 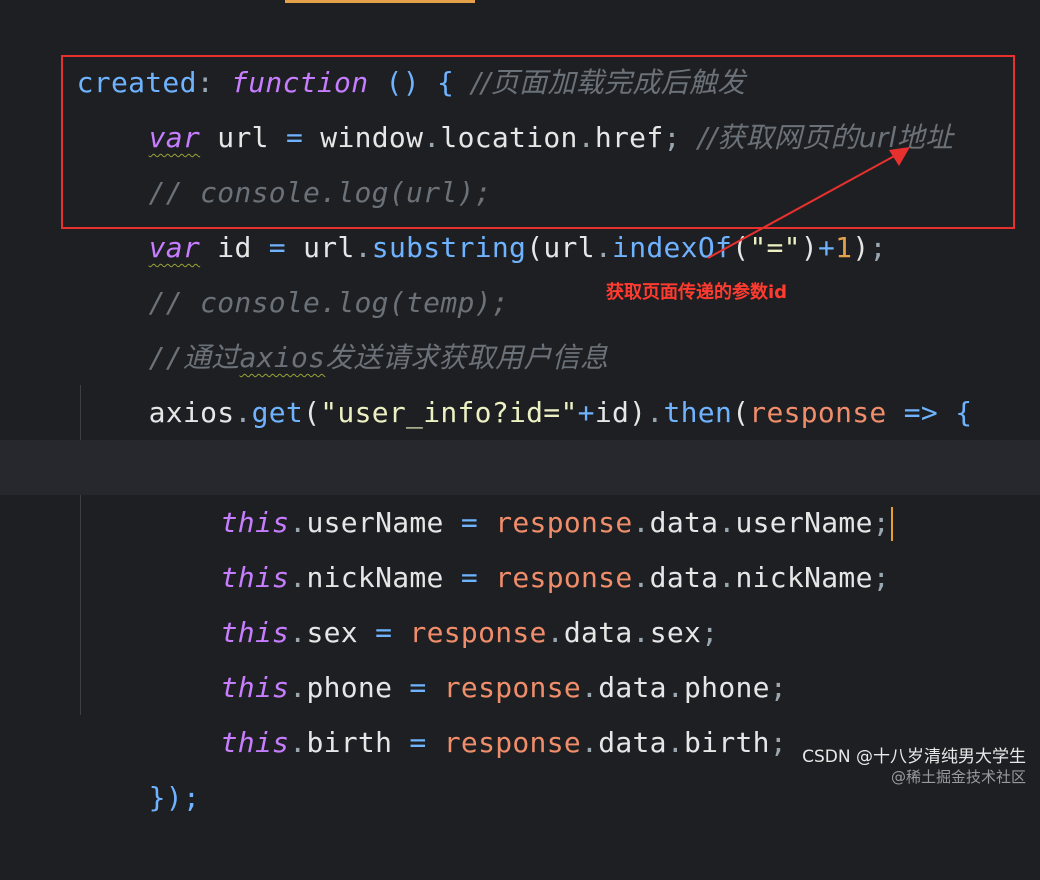 What do you see at coordinates (521, 544) in the screenshot?
I see `code-line-10: this.nickName = response.data.nickName;` at bounding box center [521, 544].